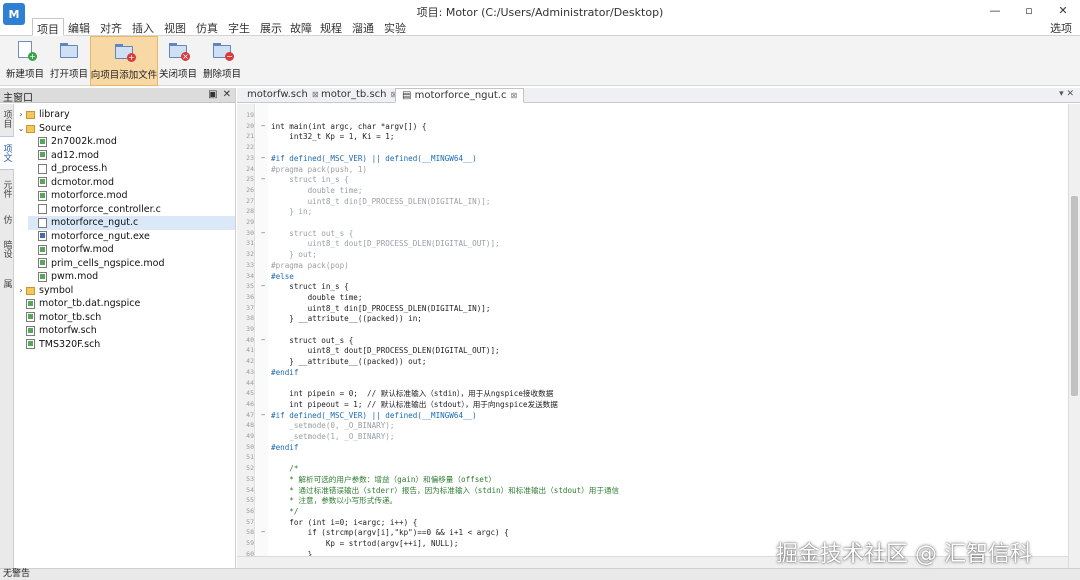  What do you see at coordinates (271, 27) in the screenshot?
I see `menu-tab-7: 展示` at bounding box center [271, 27].